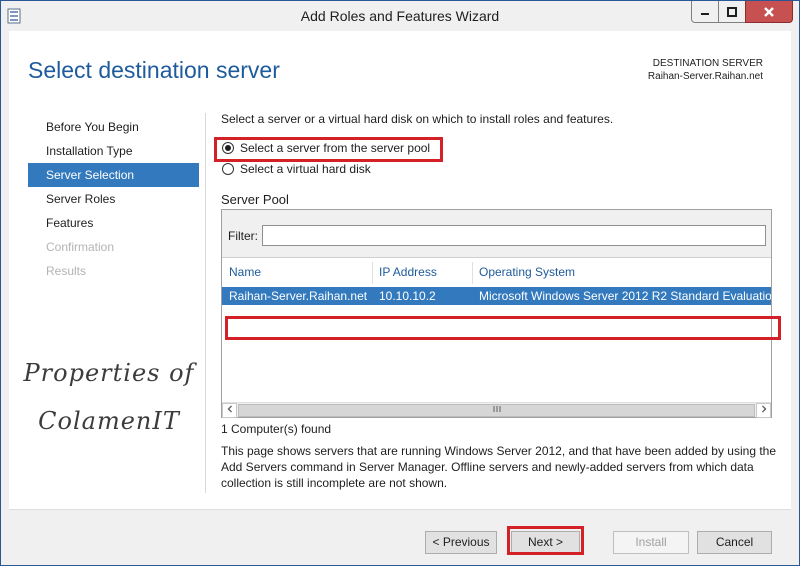 The width and height of the screenshot is (800, 566). I want to click on previous-button: < Previous, so click(461, 542).